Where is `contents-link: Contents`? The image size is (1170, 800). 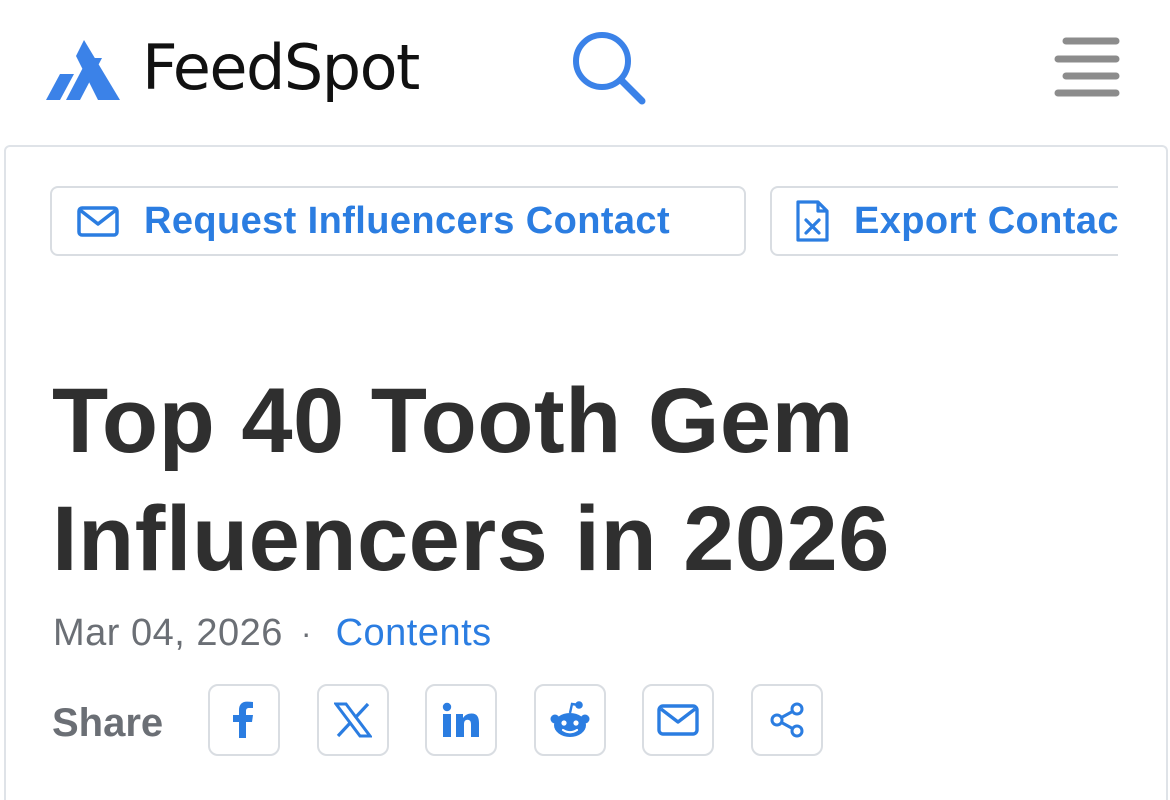
contents-link: Contents is located at coordinates (414, 633).